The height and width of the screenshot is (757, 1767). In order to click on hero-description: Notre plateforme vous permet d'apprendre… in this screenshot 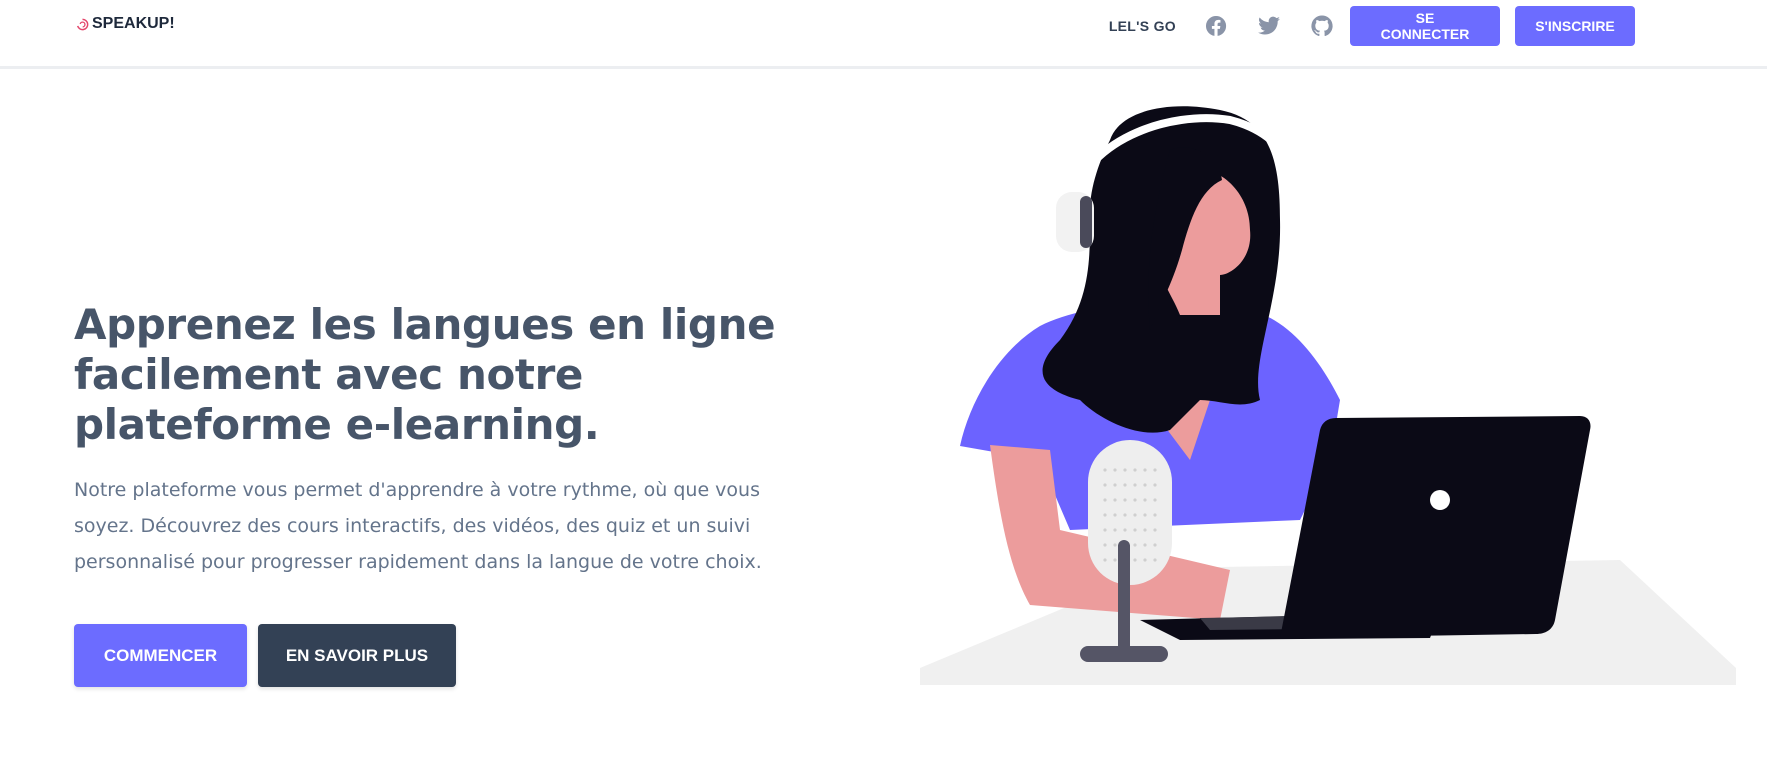, I will do `click(418, 526)`.